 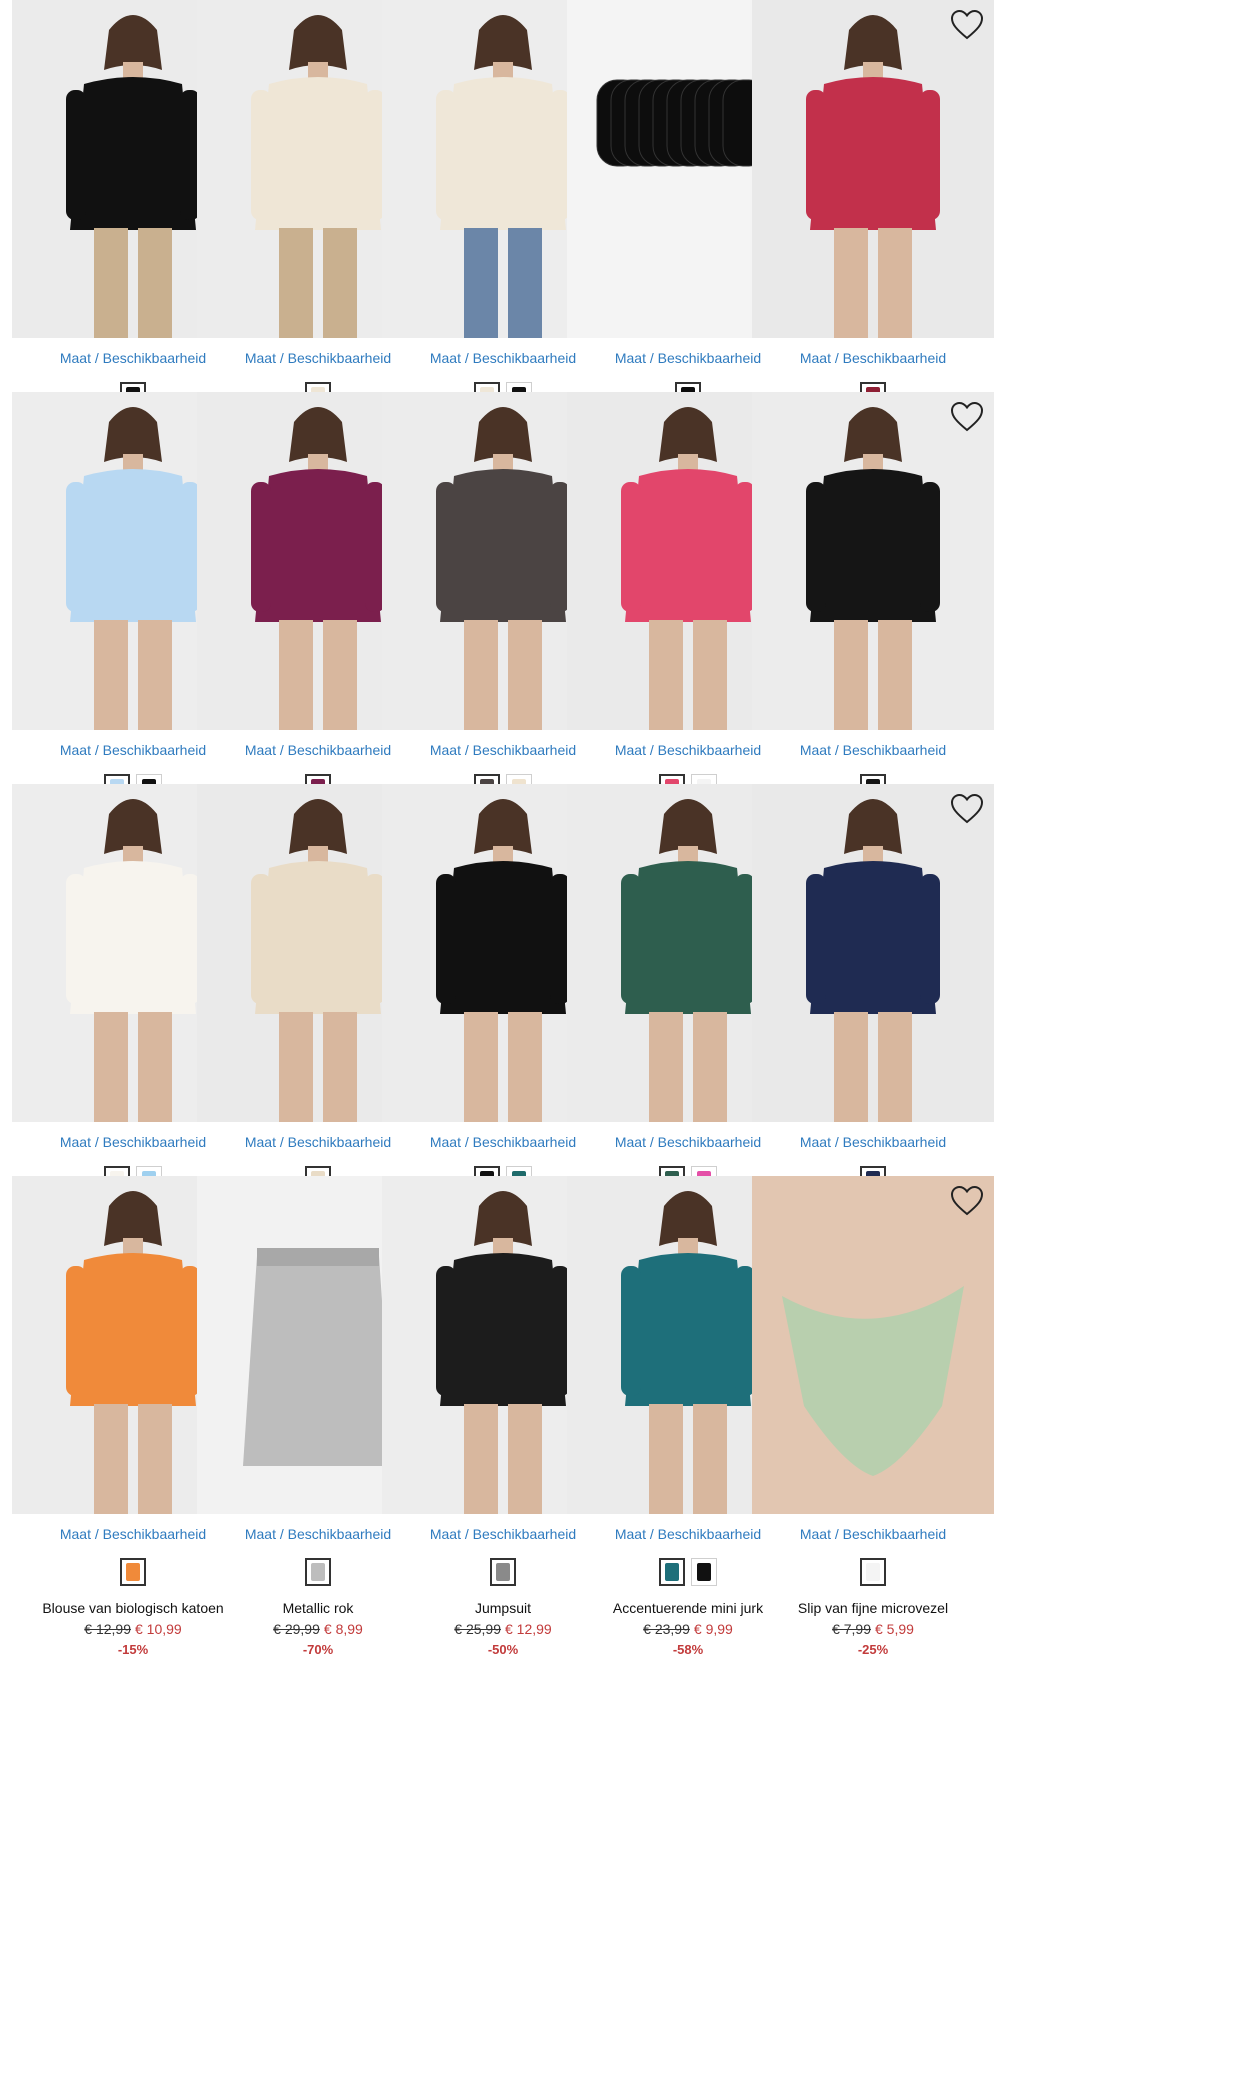 What do you see at coordinates (477, 1629) in the screenshot?
I see `old-price: € 25,99` at bounding box center [477, 1629].